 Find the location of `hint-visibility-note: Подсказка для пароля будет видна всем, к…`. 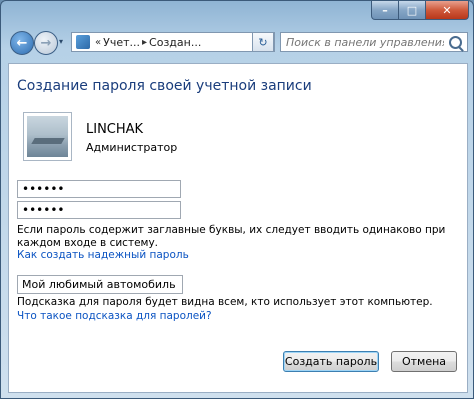

hint-visibility-note: Подсказка для пароля будет видна всем, к… is located at coordinates (225, 302).